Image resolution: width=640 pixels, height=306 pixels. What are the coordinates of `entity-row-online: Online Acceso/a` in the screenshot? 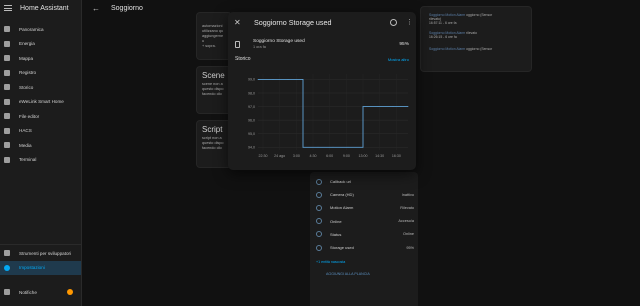 It's located at (364, 221).